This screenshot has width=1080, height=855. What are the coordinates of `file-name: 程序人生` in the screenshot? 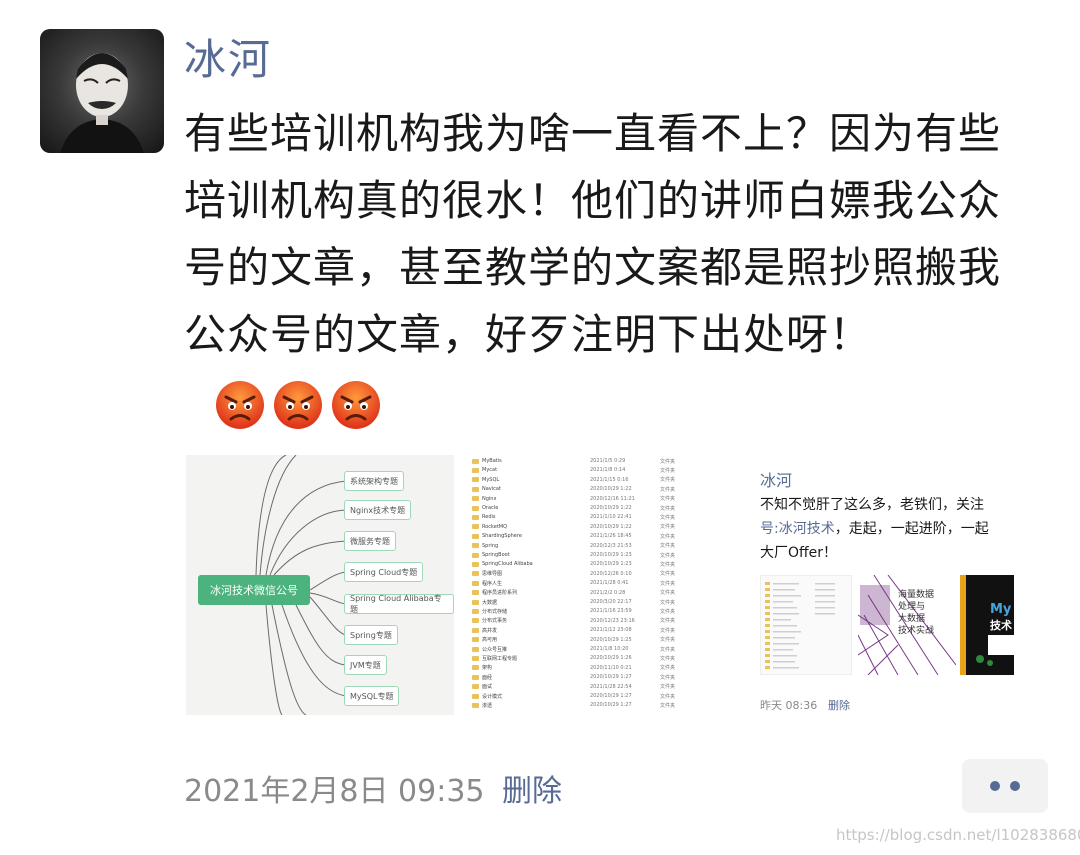 It's located at (492, 583).